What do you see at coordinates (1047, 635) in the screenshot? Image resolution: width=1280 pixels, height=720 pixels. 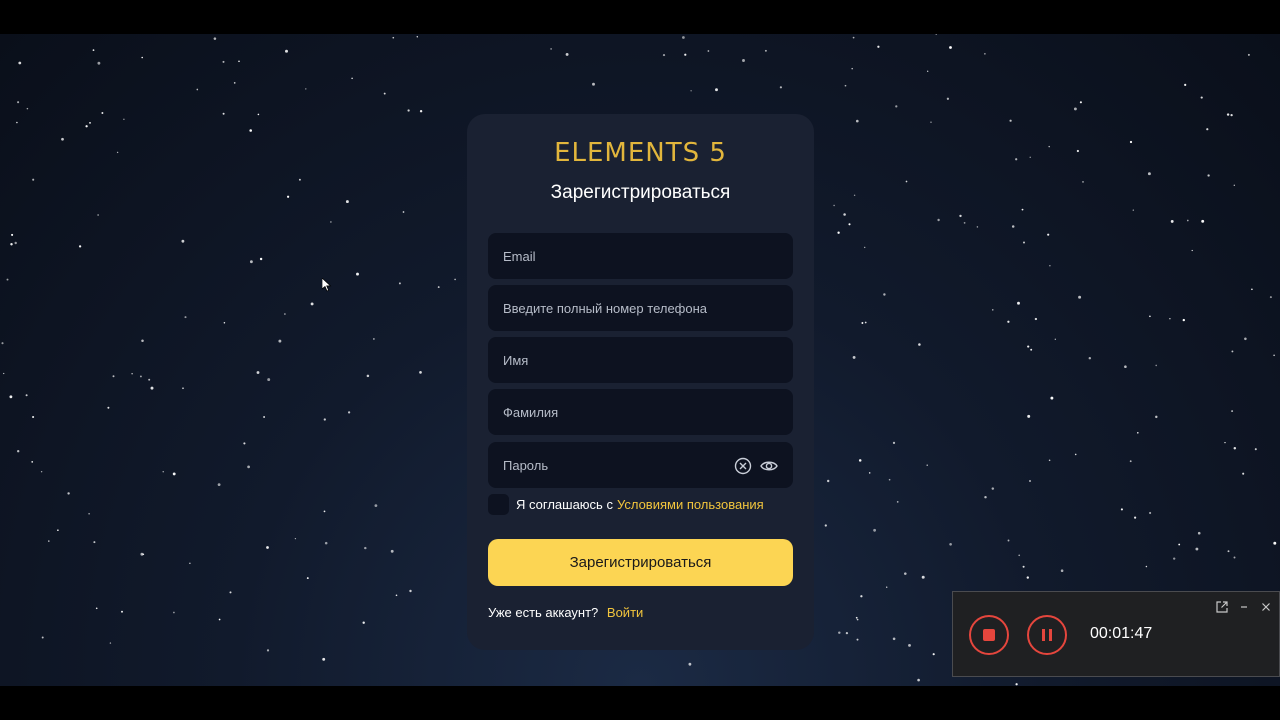 I see `pause-recording-button` at bounding box center [1047, 635].